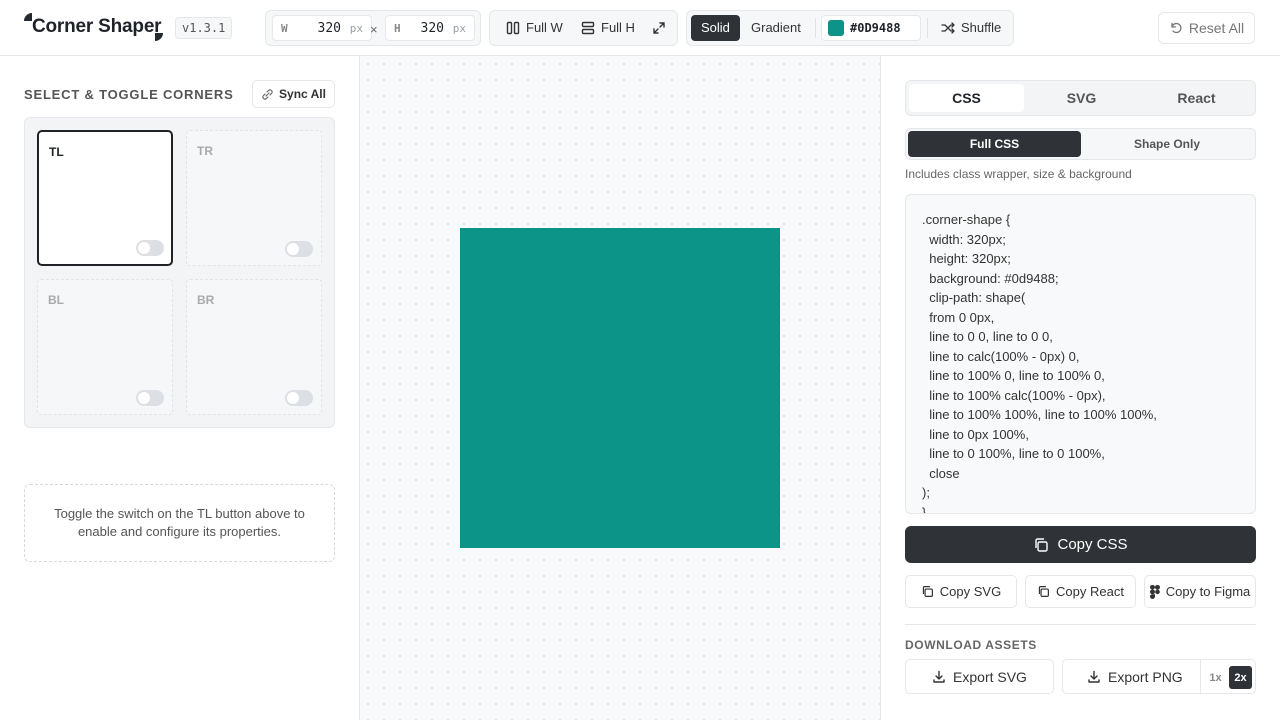 Image resolution: width=1280 pixels, height=720 pixels. I want to click on copy-react-button: Copy React, so click(1080, 591).